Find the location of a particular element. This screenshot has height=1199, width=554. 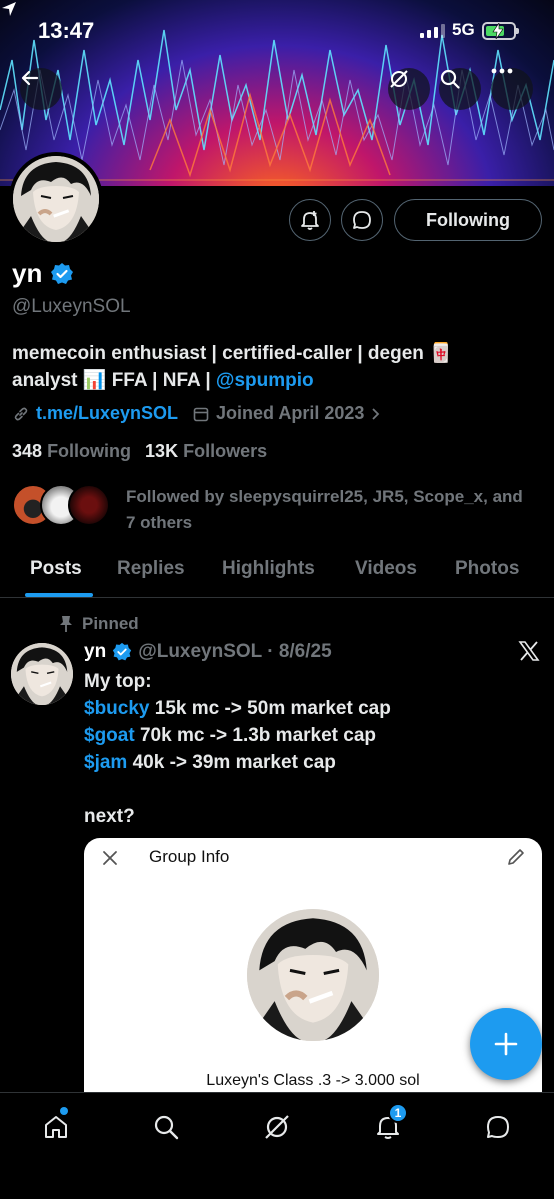

pinned-label: Pinned is located at coordinates (98, 624).